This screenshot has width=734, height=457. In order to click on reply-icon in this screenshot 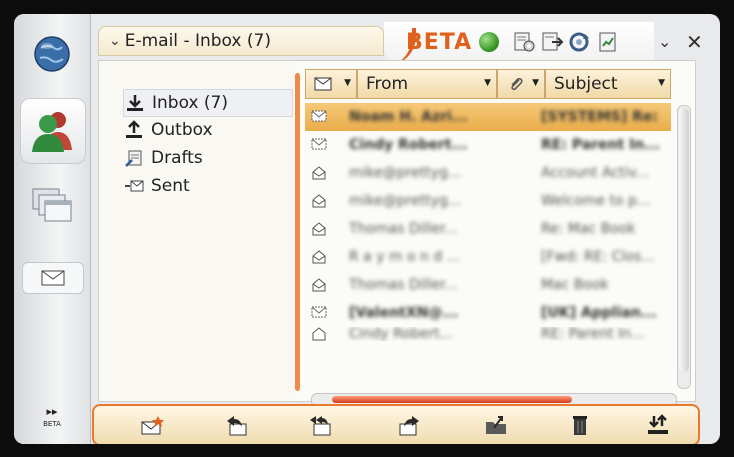, I will do `click(236, 425)`.